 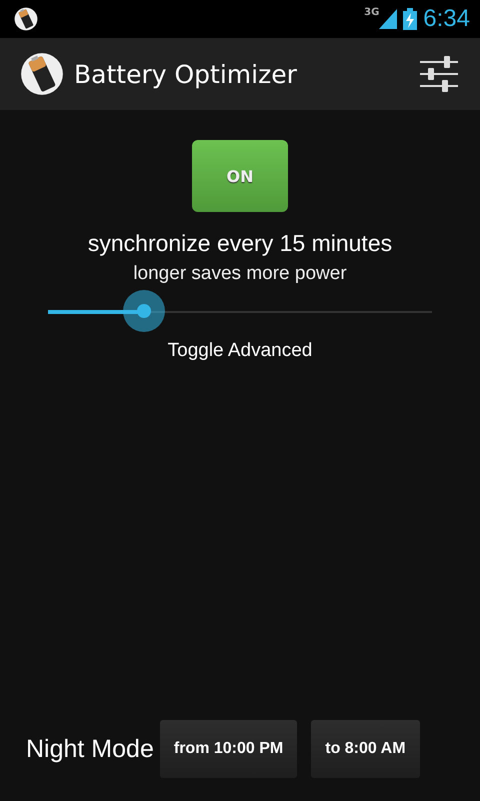 I want to click on notification-battery-icon, so click(x=26, y=19).